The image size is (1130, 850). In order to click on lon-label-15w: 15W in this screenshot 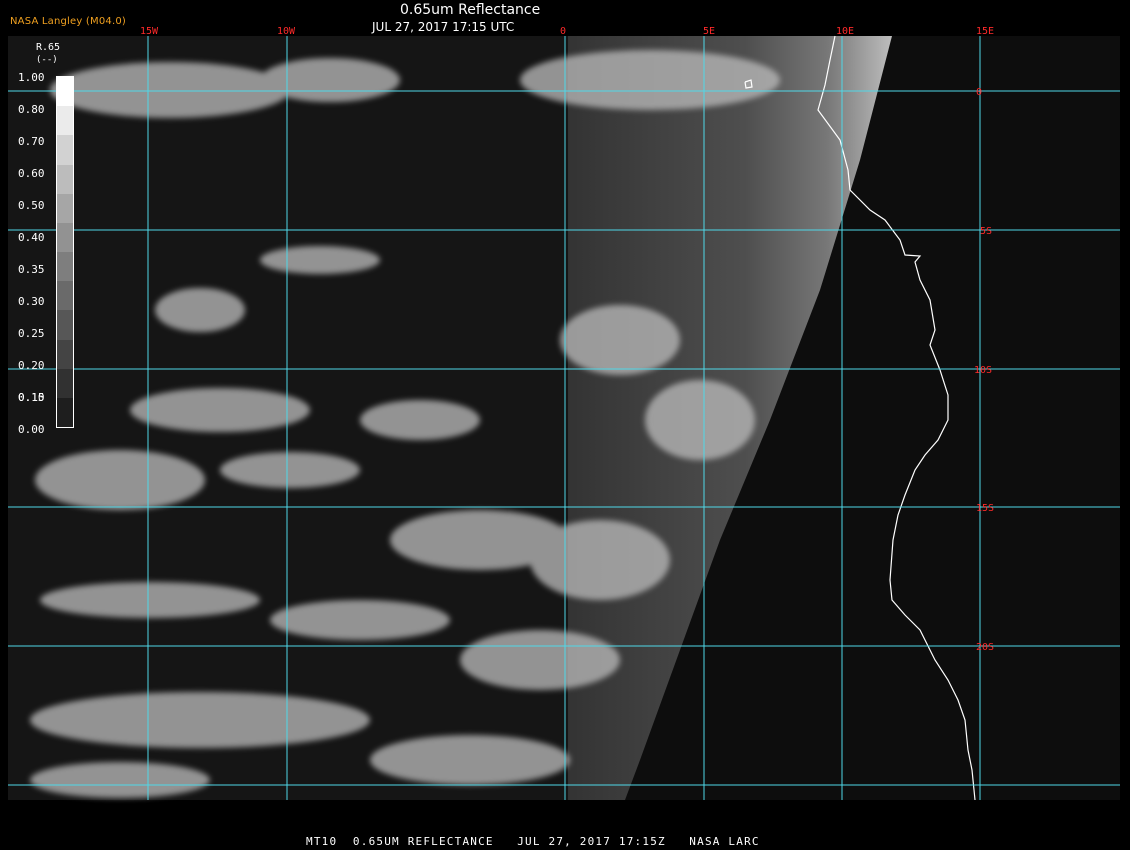, I will do `click(149, 31)`.